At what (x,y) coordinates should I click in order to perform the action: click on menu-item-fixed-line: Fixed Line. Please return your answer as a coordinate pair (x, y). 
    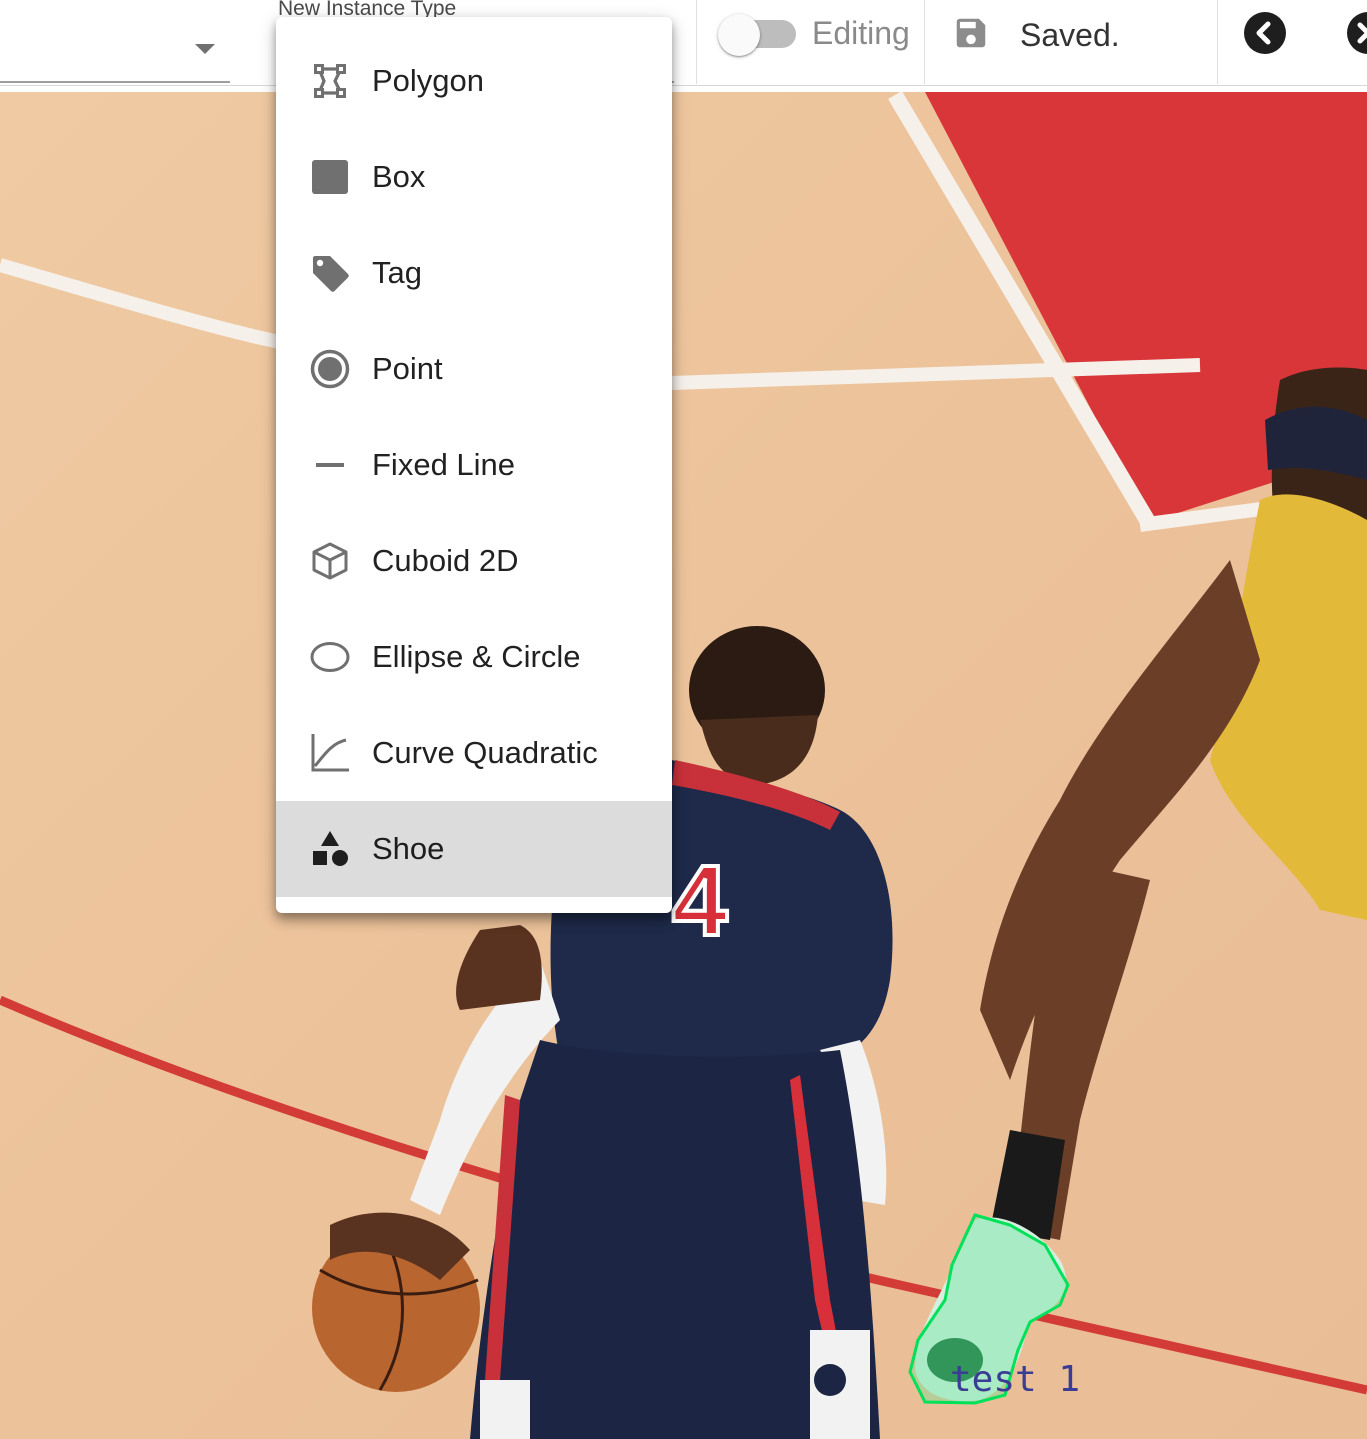
    Looking at the image, I should click on (474, 465).